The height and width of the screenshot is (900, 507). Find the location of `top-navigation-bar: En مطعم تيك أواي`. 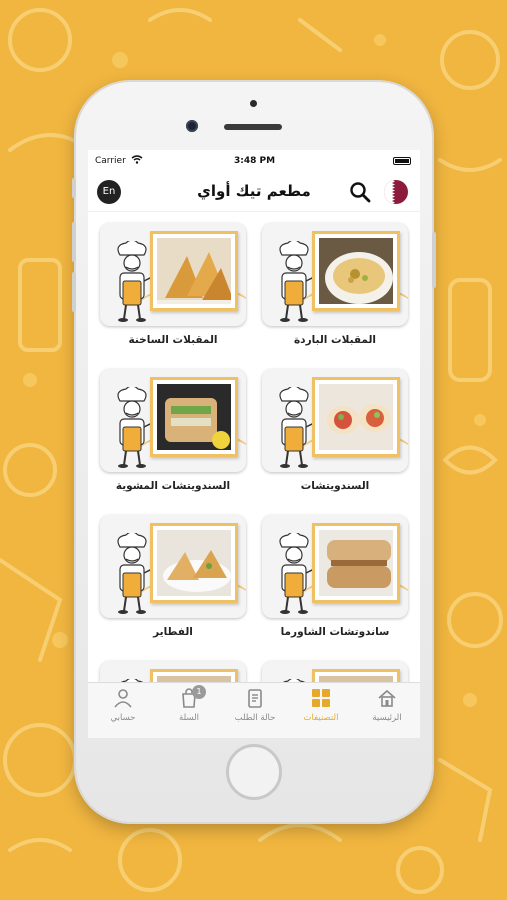

top-navigation-bar: En مطعم تيك أواي is located at coordinates (254, 192).